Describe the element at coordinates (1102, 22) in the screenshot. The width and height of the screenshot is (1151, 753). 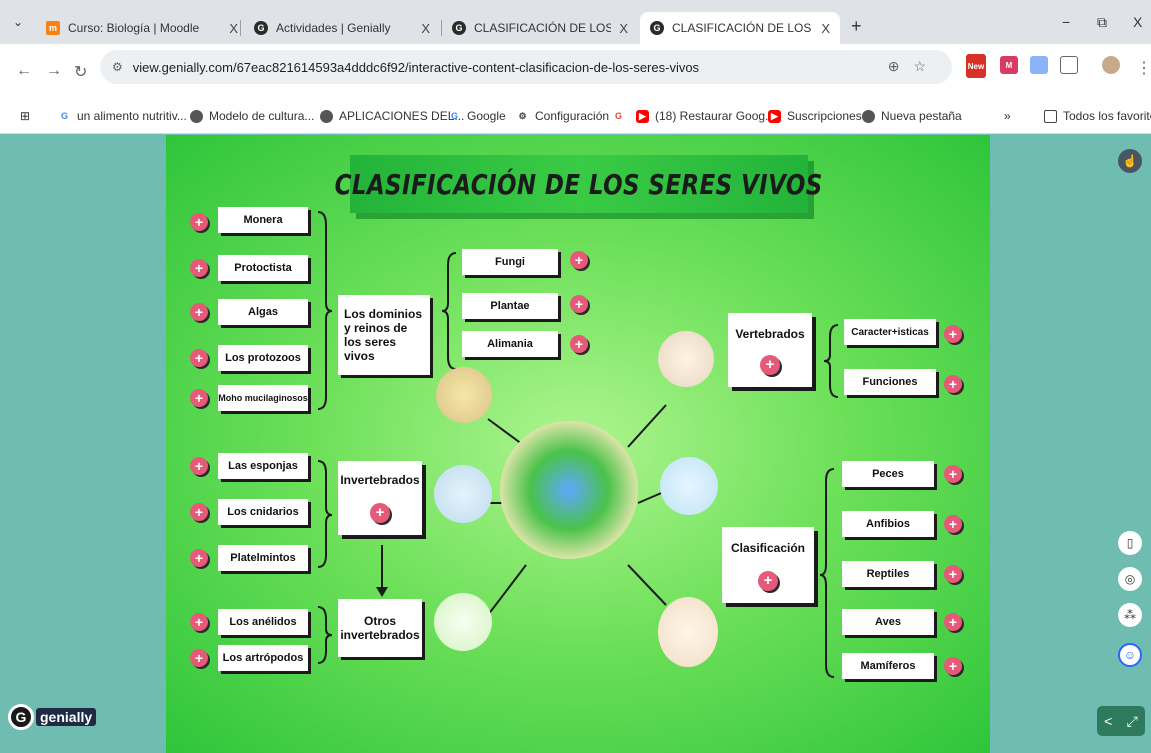
I see `restore-button: ⧉` at that location.